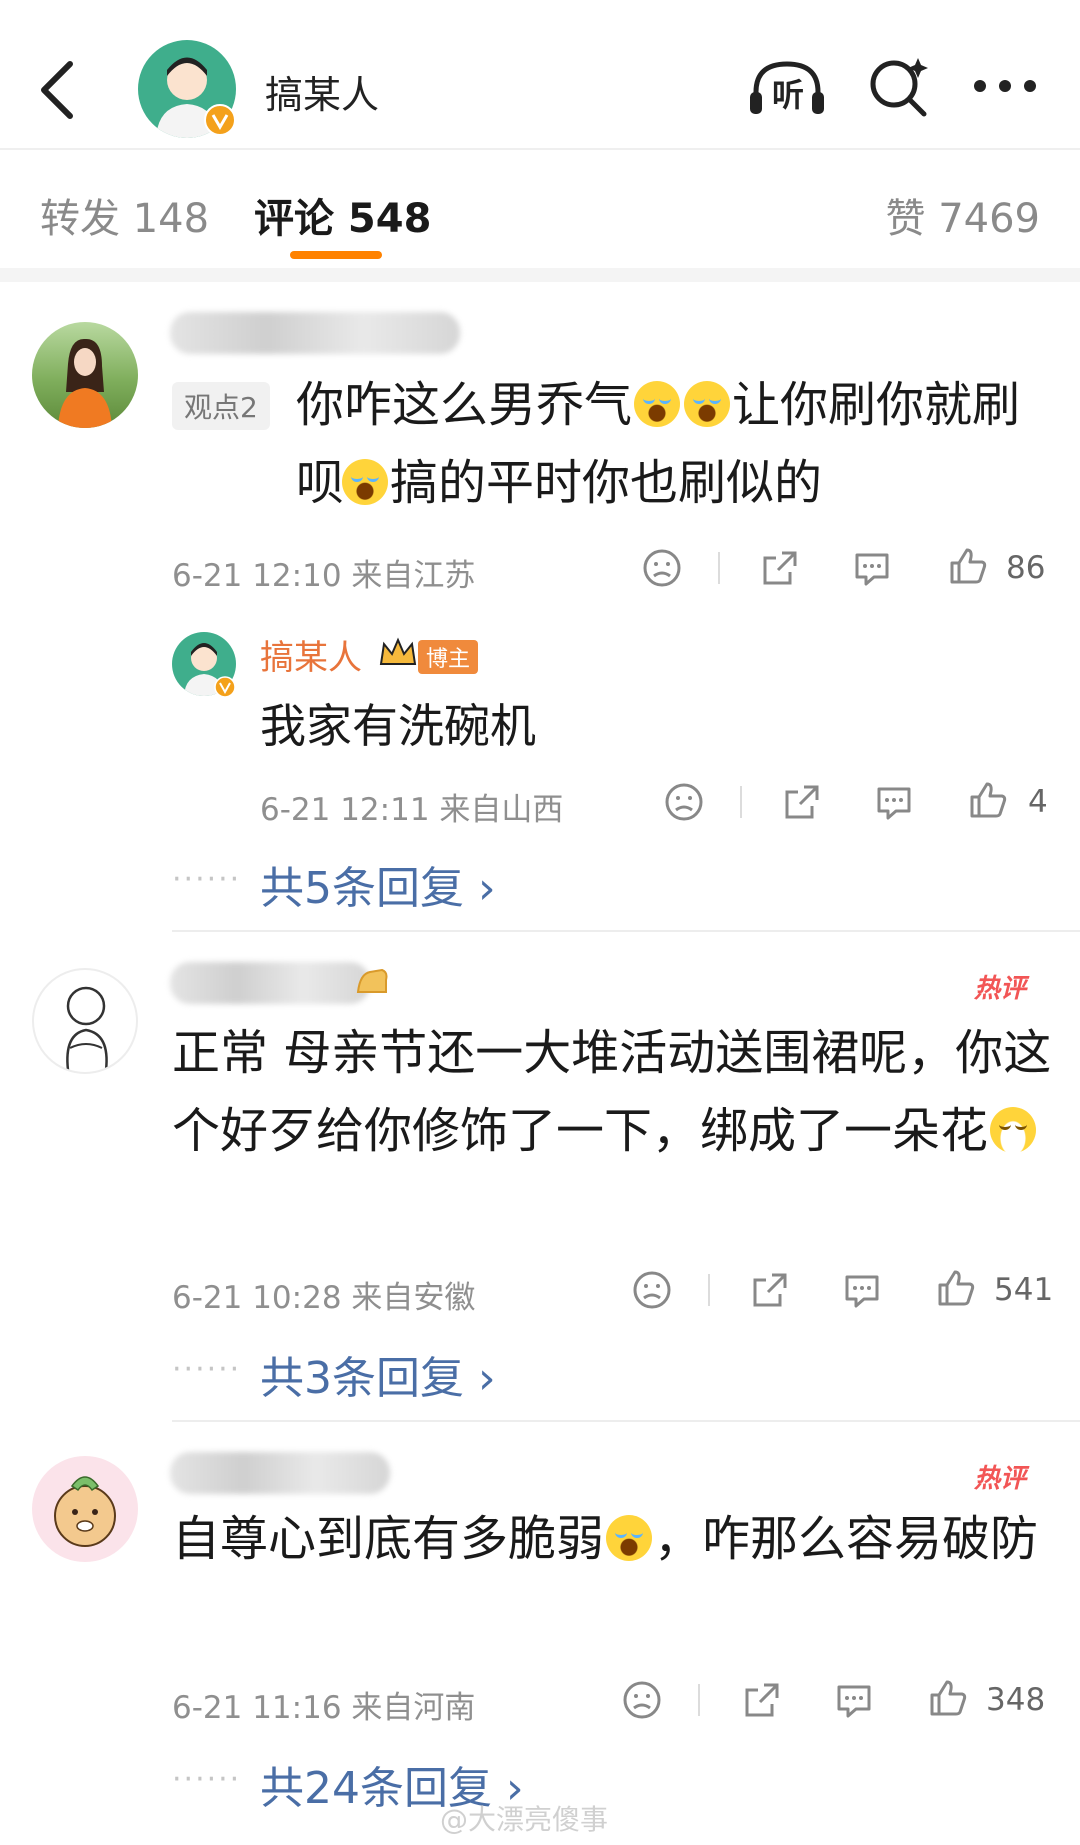 The image size is (1080, 1845). What do you see at coordinates (899, 87) in the screenshot?
I see `search-icon` at bounding box center [899, 87].